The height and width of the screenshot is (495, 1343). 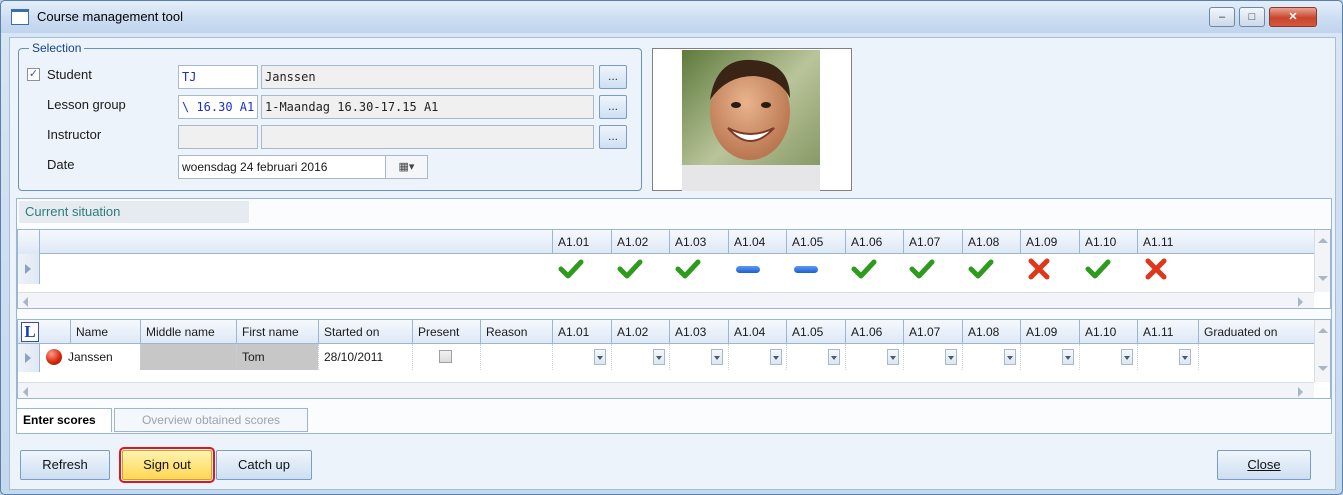 I want to click on scores-horizontal-scrollbar, so click(x=666, y=390).